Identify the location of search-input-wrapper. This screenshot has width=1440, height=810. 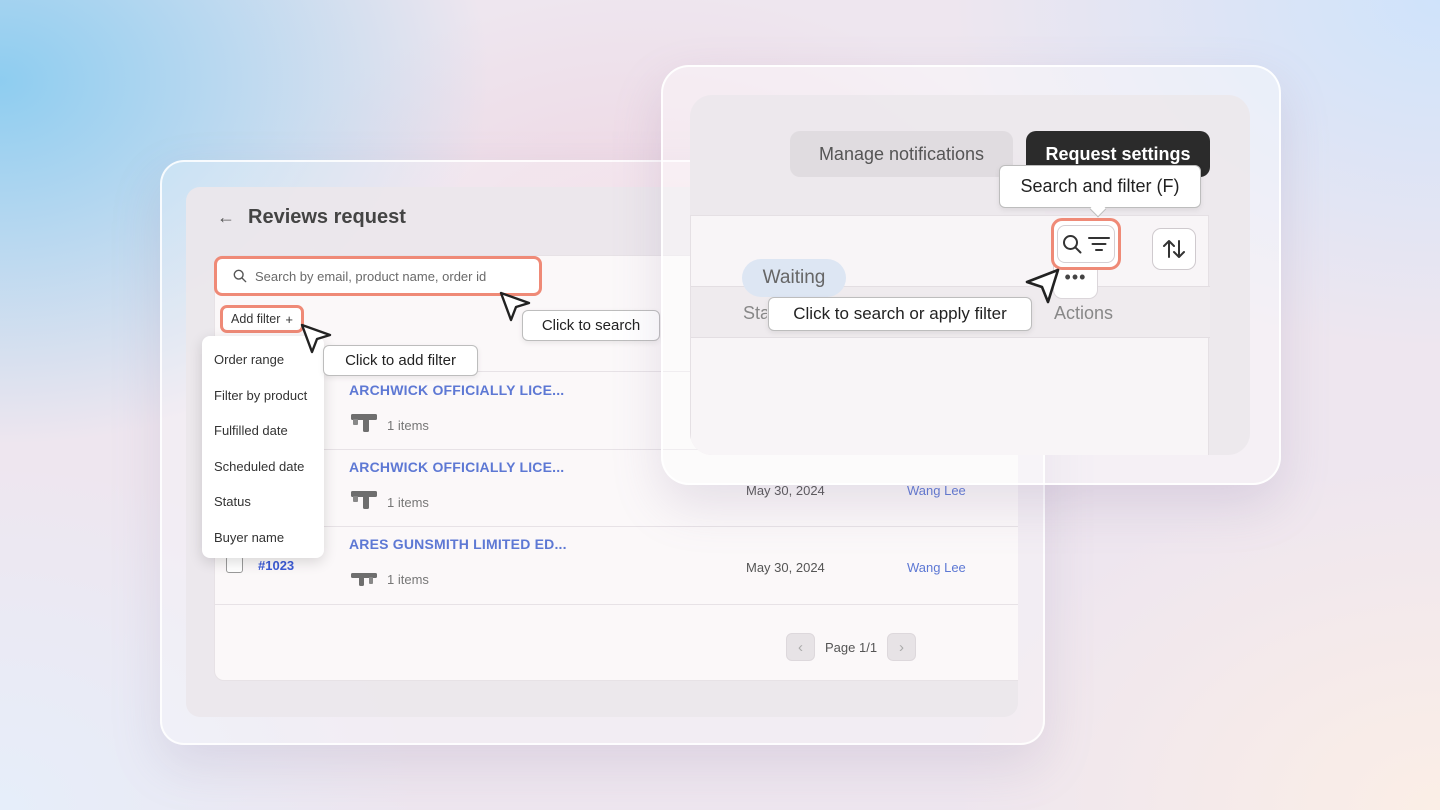
(378, 276).